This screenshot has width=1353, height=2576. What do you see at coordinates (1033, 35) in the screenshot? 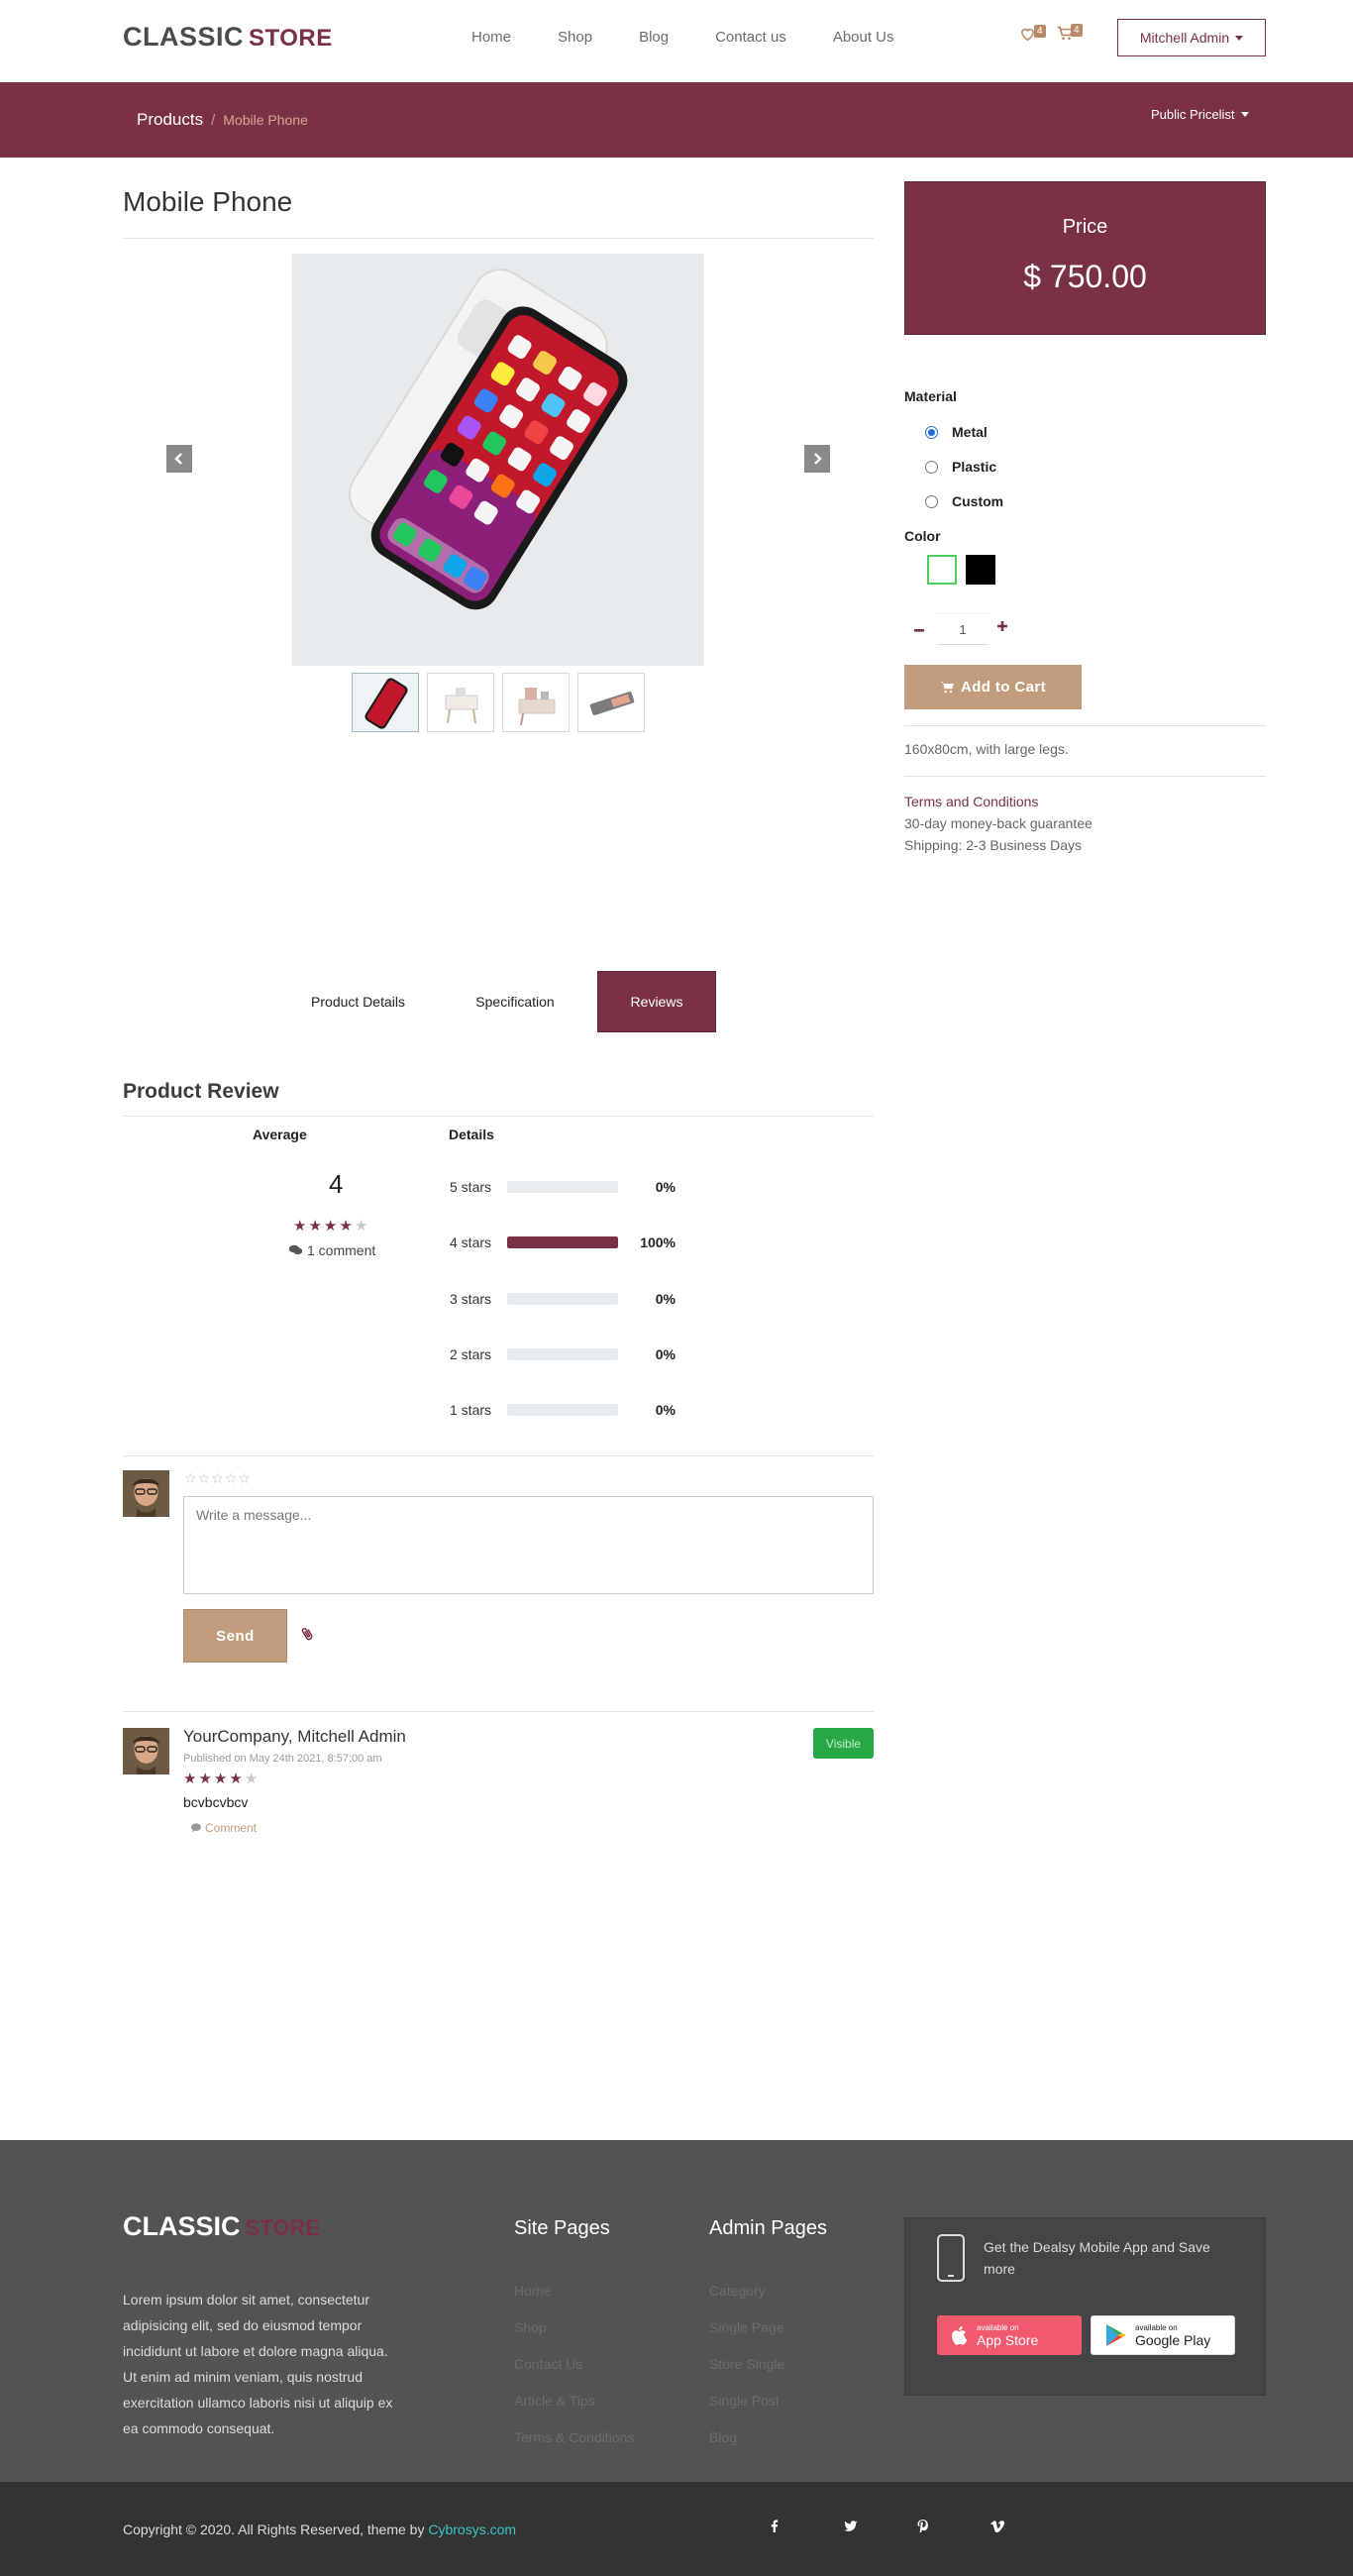
I see `wishlist-link: 4` at bounding box center [1033, 35].